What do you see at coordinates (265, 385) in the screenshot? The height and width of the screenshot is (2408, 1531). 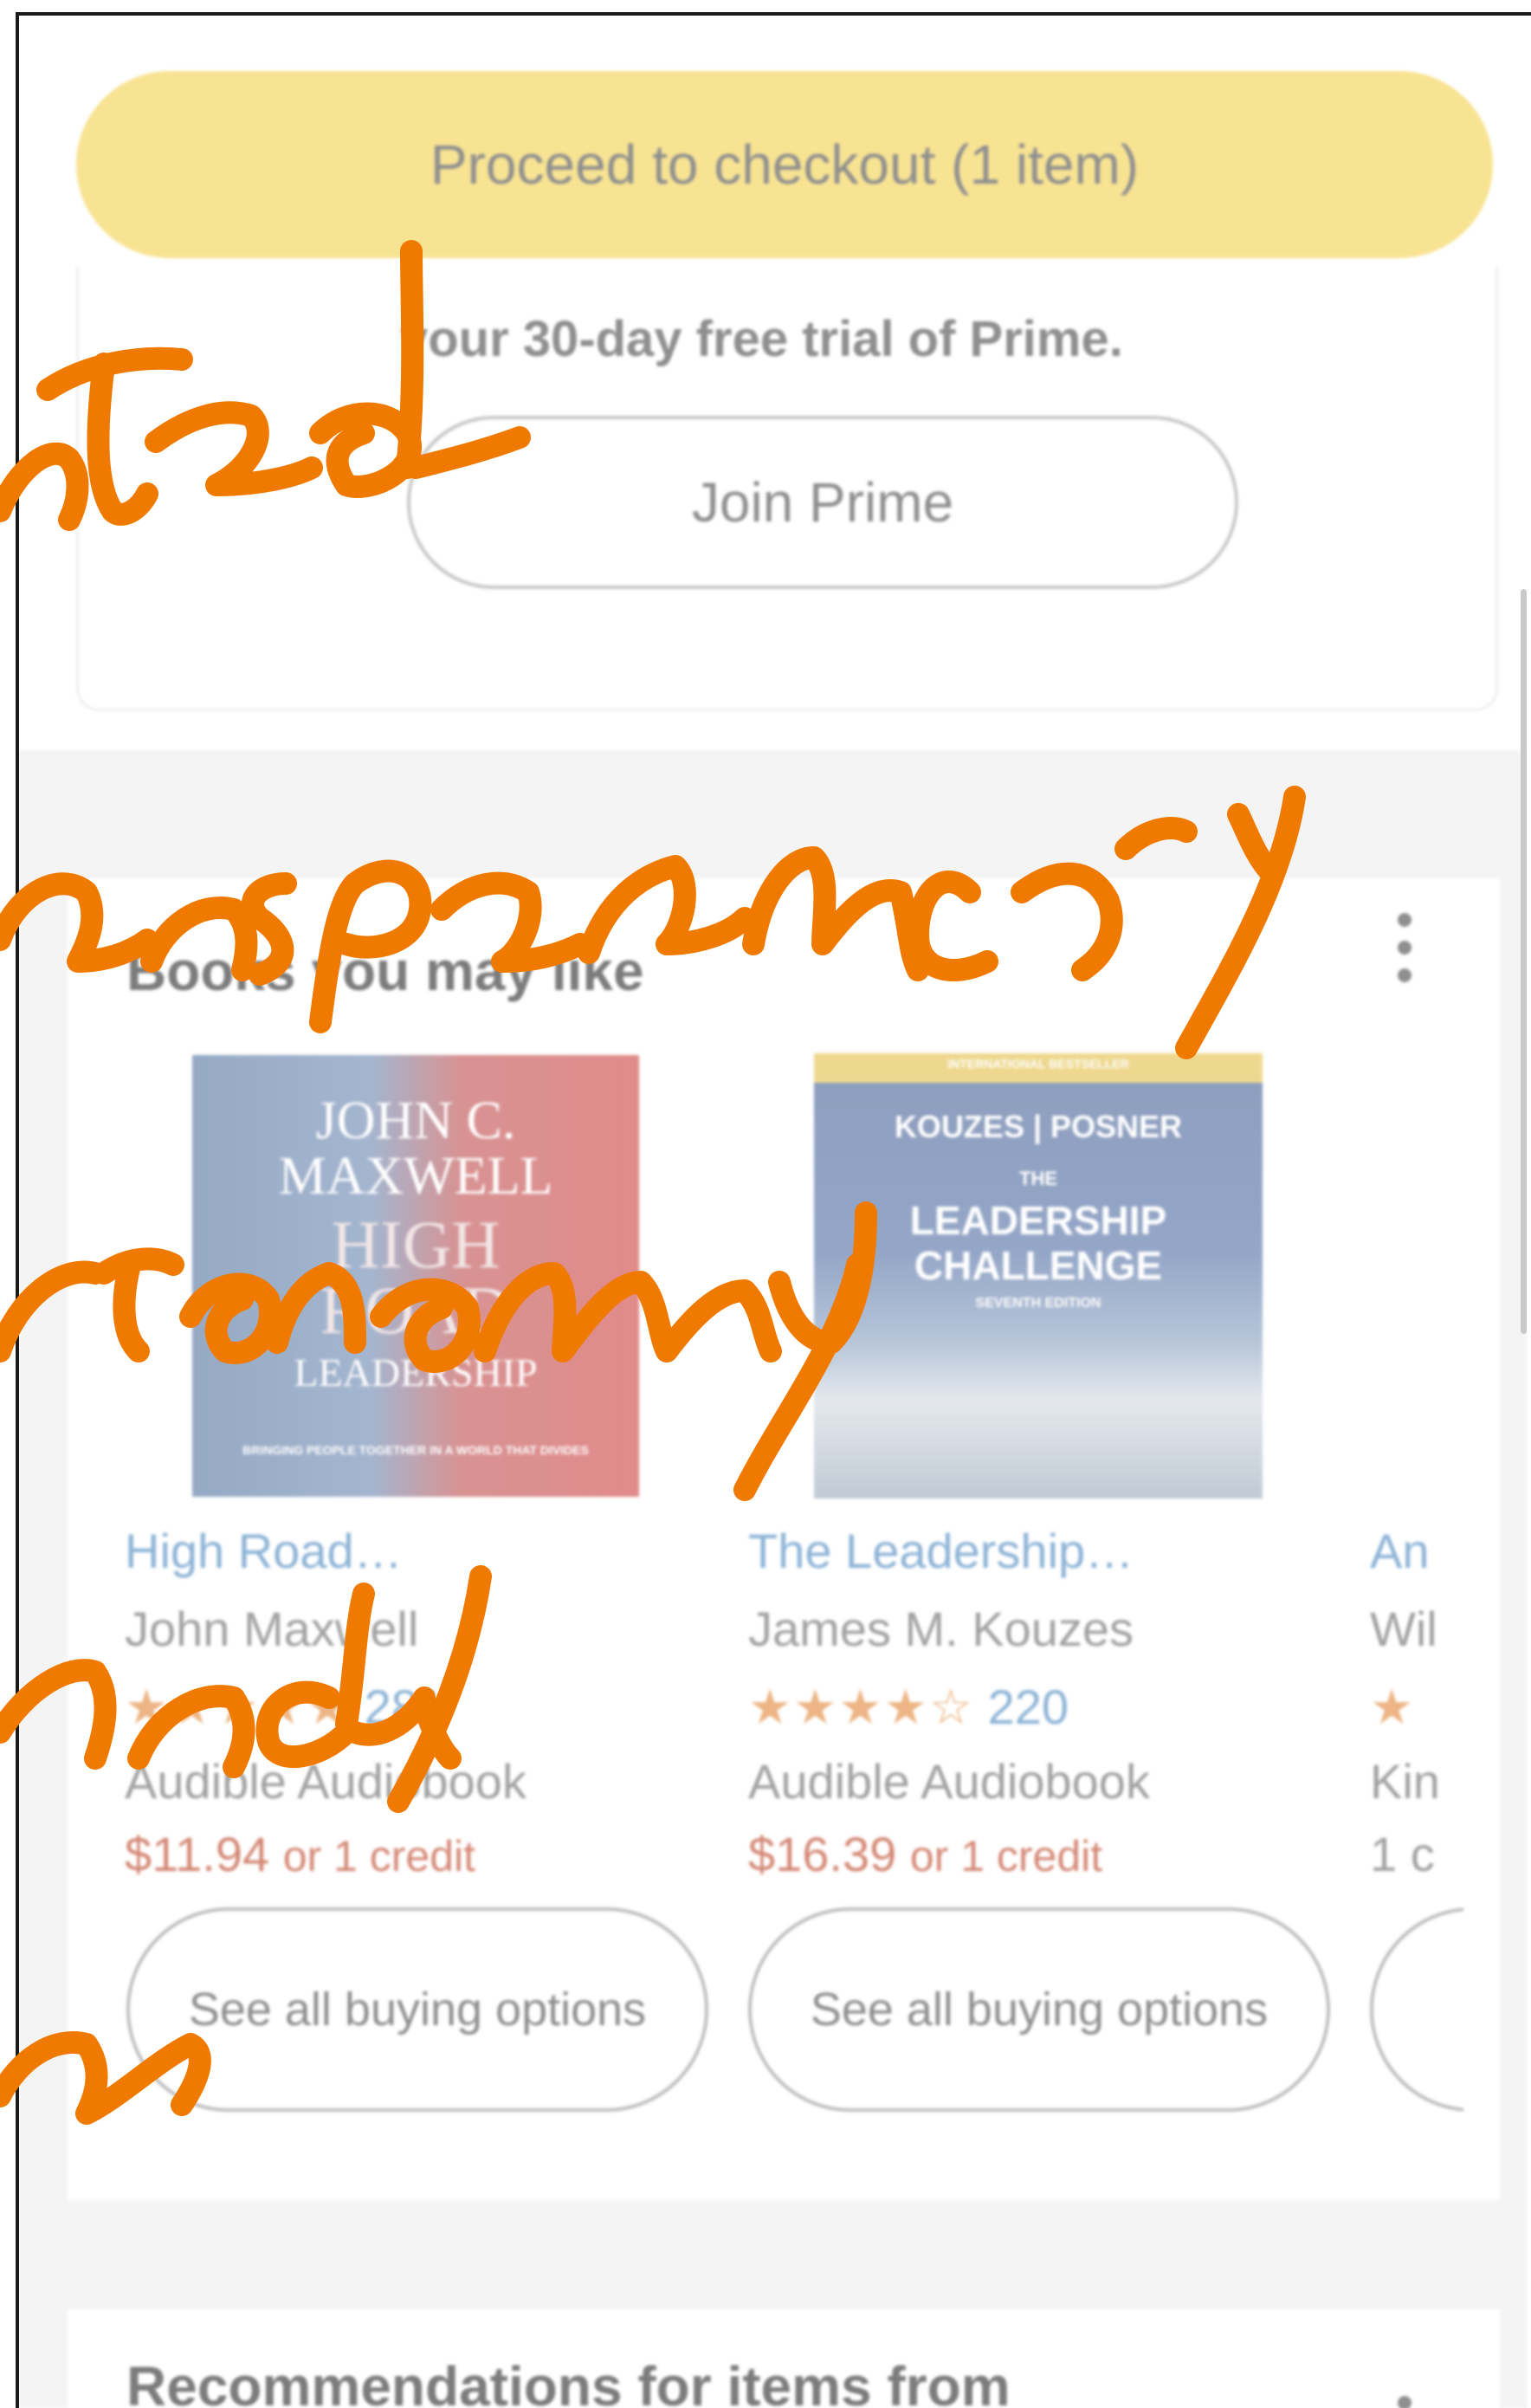 I see `handwriting-word-ntrol` at bounding box center [265, 385].